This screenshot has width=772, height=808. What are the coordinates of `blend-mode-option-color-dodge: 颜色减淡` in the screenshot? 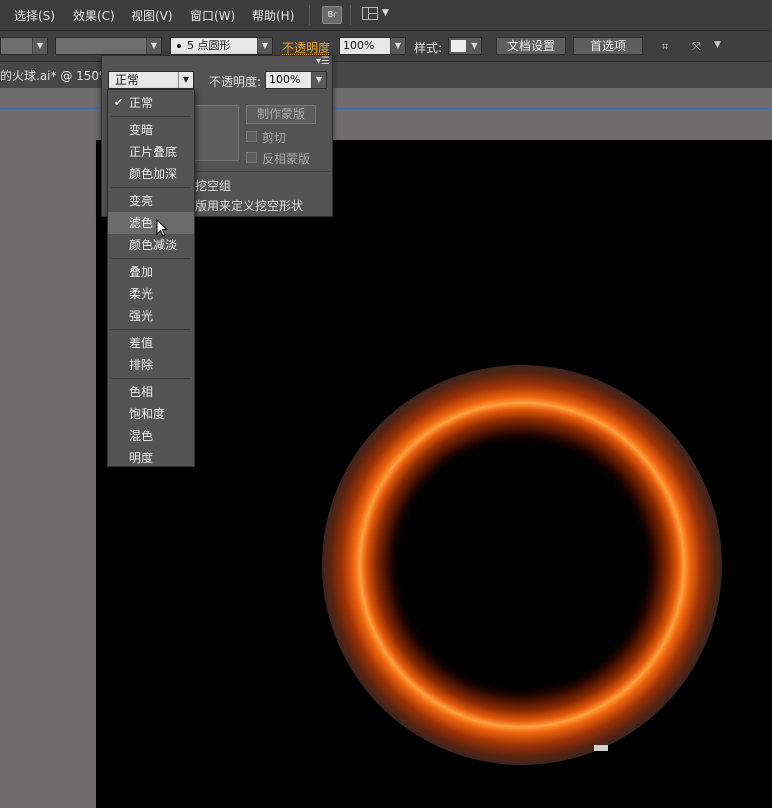 It's located at (151, 245).